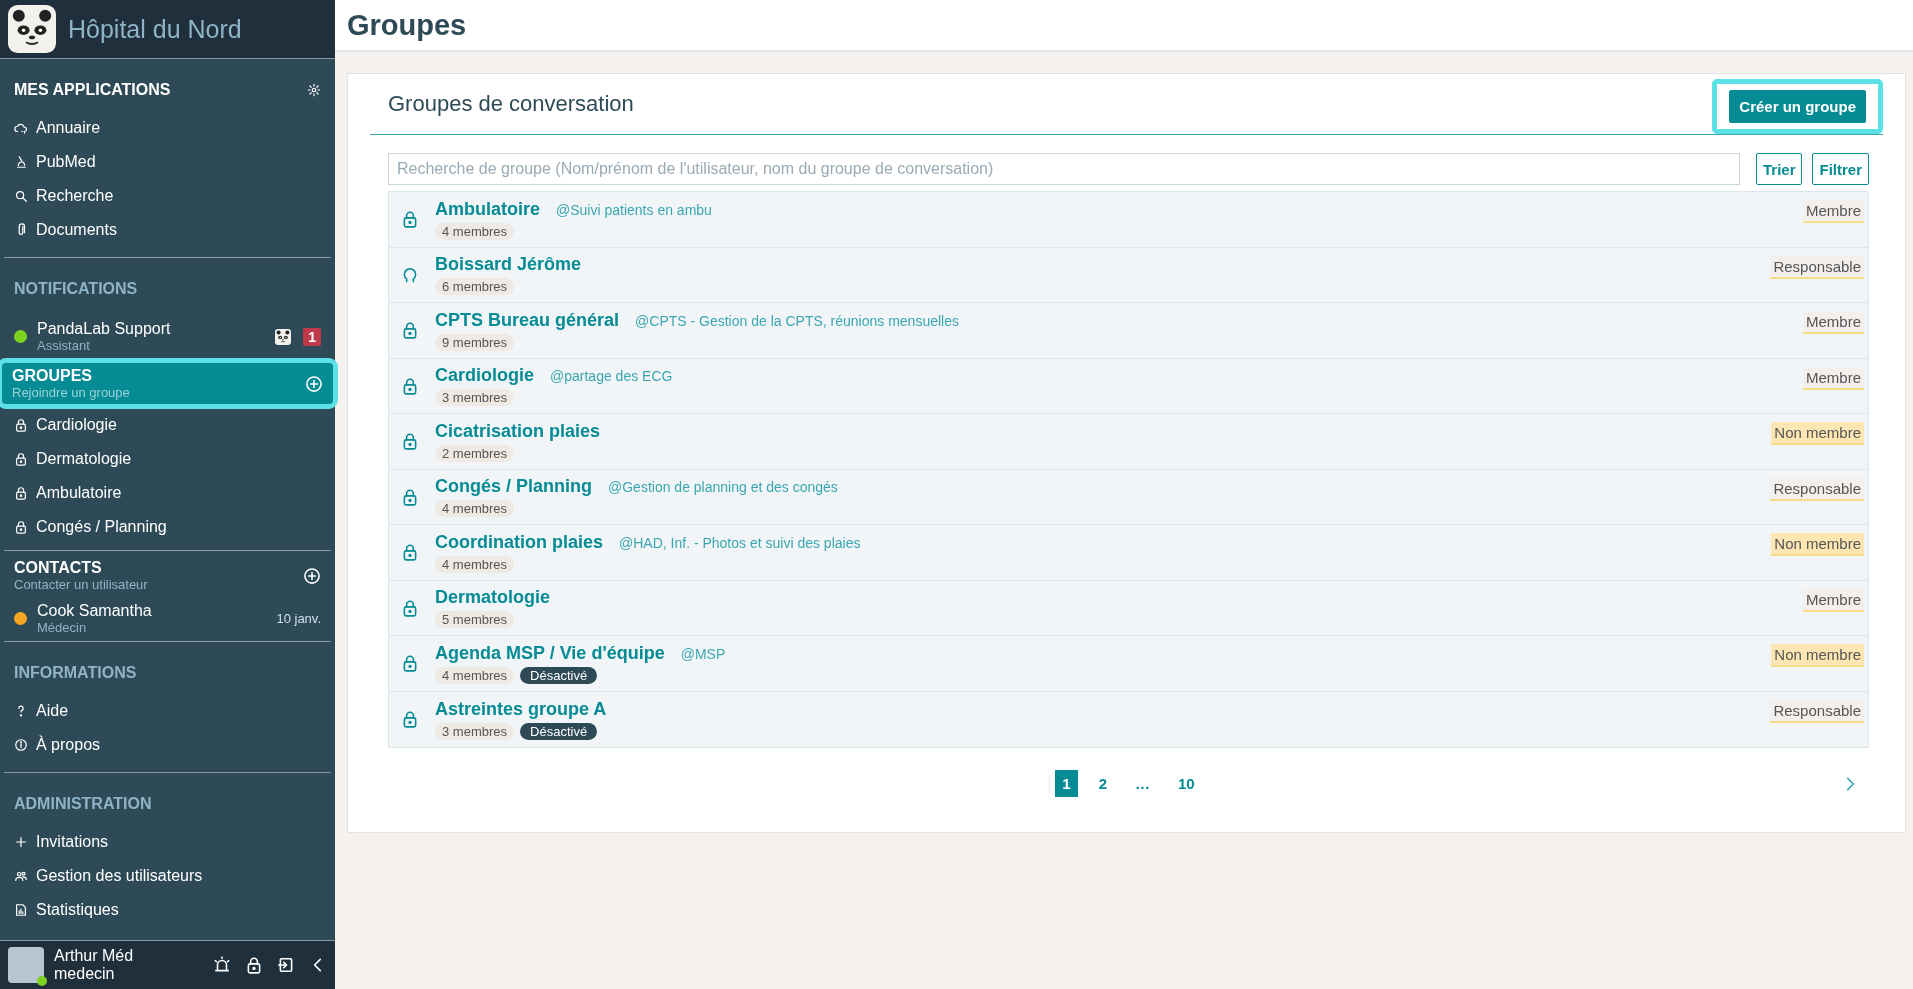 Image resolution: width=1913 pixels, height=989 pixels. Describe the element at coordinates (298, 618) in the screenshot. I see `contact-date: 10 janv.` at that location.